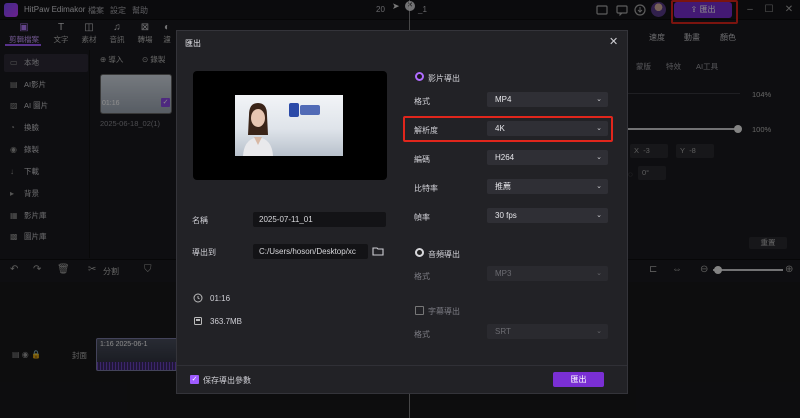 The width and height of the screenshot is (800, 418). I want to click on audio-format-label: 格式, so click(422, 276).